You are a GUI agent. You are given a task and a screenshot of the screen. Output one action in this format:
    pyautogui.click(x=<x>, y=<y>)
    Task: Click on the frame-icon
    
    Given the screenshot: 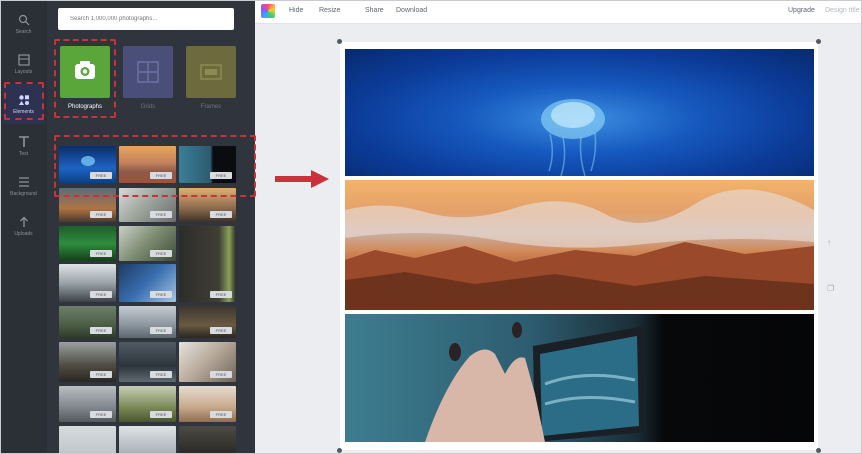 What is the action you would take?
    pyautogui.click(x=211, y=72)
    